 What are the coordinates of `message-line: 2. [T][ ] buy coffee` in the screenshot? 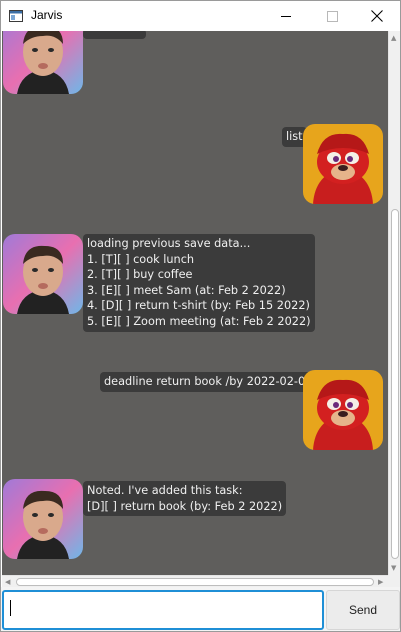 It's located at (140, 275).